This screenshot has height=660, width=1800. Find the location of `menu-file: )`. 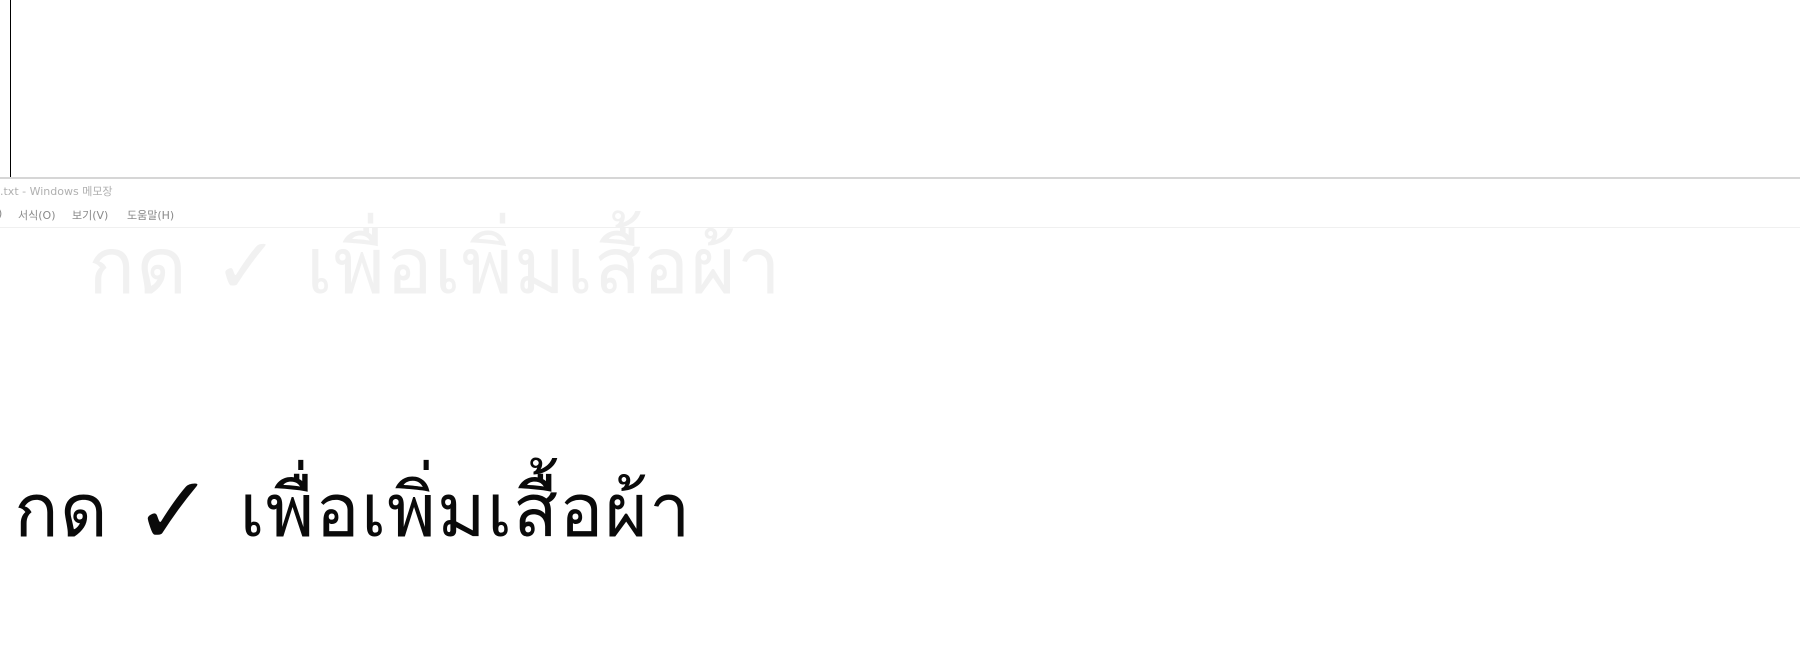

menu-file: ) is located at coordinates (1, 213).